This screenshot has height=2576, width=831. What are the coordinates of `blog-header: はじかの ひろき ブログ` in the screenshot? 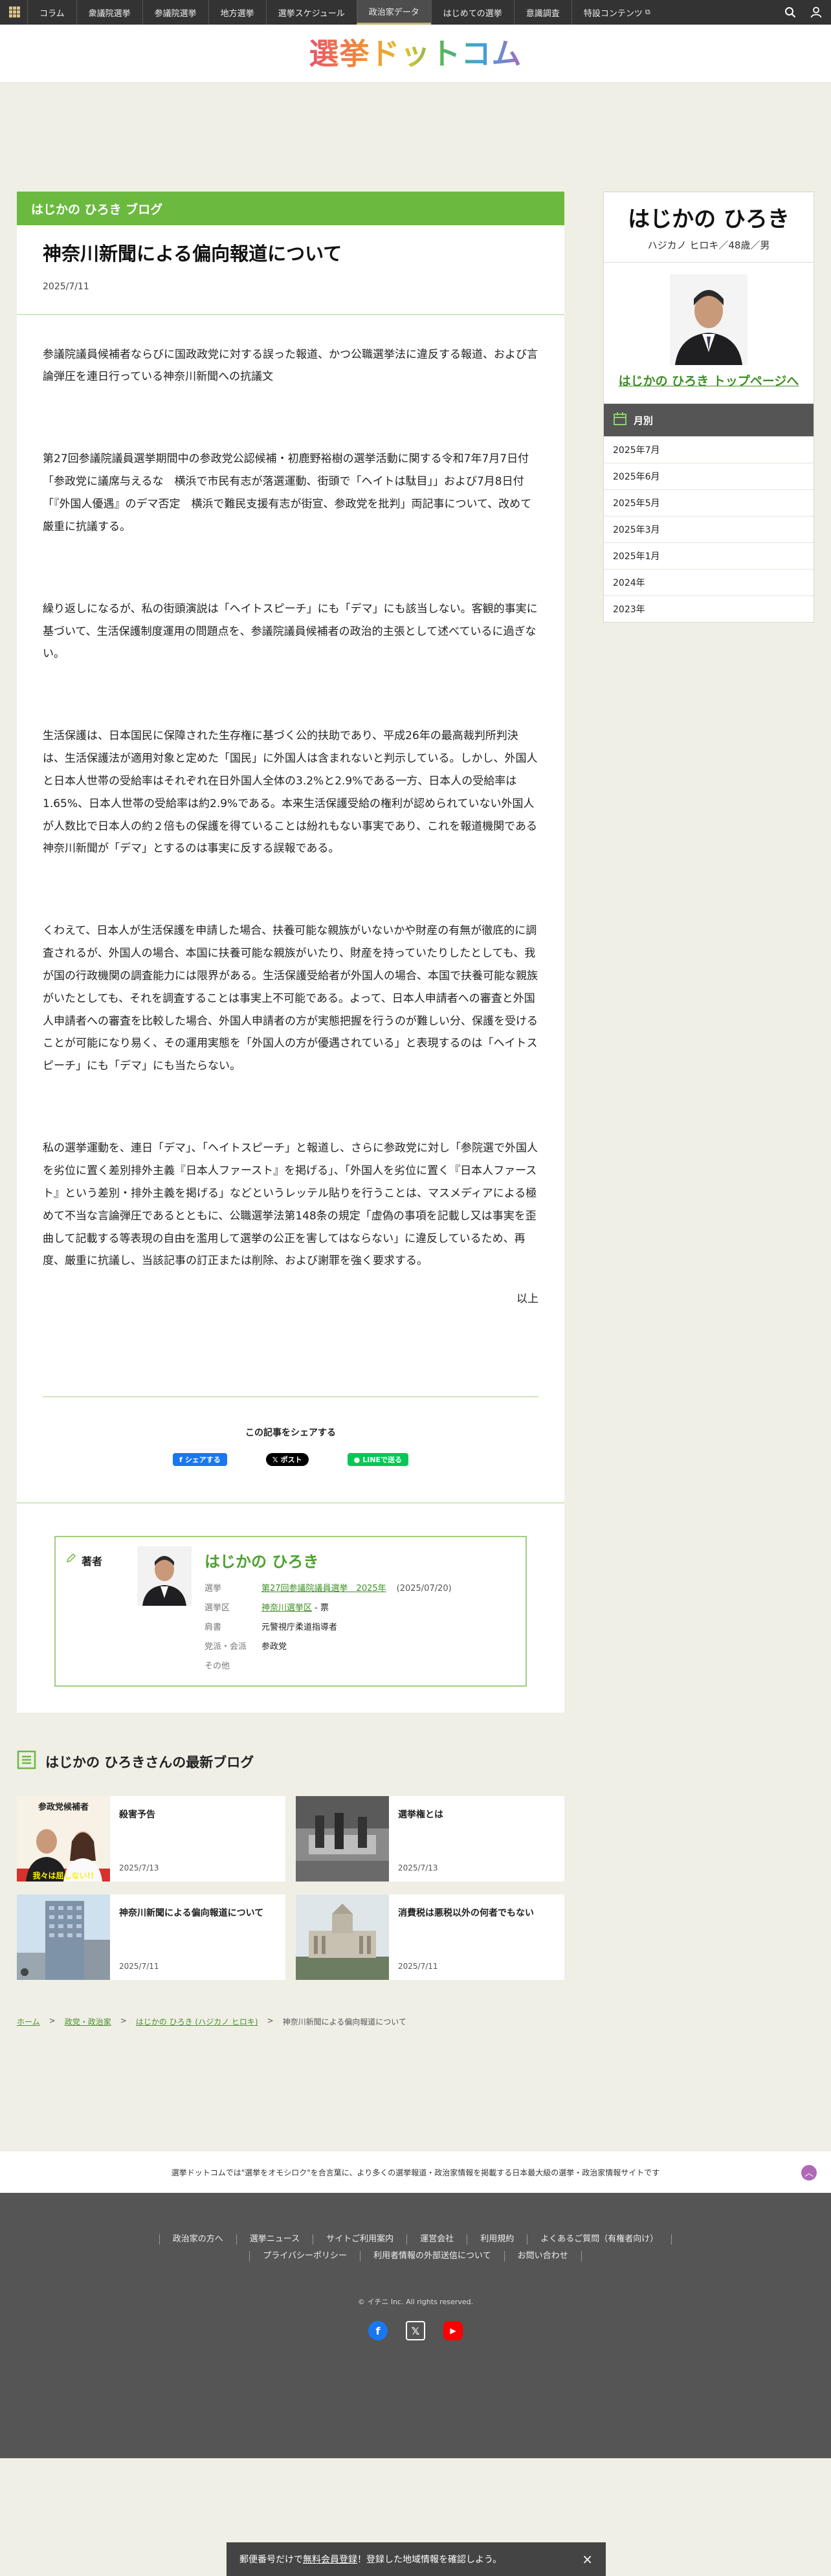 It's located at (290, 208).